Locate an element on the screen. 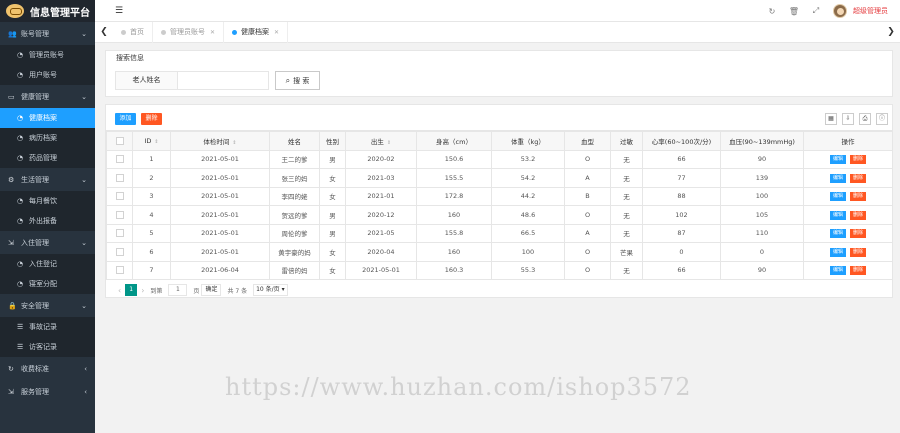 This screenshot has height=433, width=900. door-icon: ⇲ is located at coordinates (11, 242).